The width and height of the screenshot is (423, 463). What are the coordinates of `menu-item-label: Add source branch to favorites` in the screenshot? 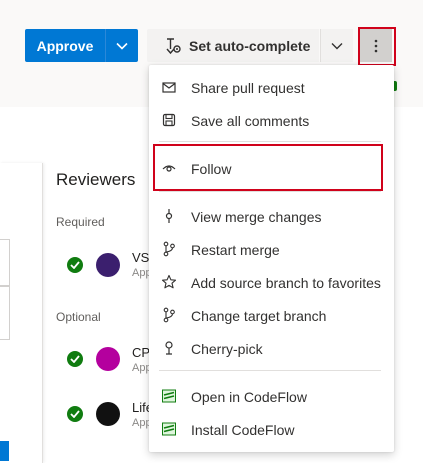 It's located at (286, 282).